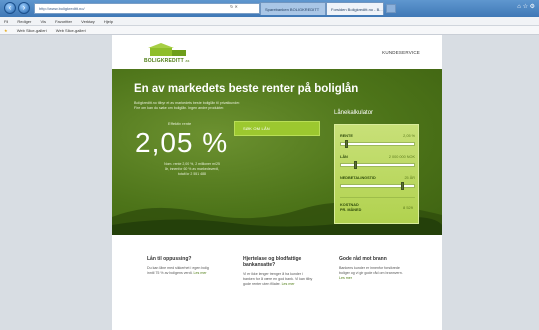  Describe the element at coordinates (355, 165) in the screenshot. I see `lan-slider-handle` at that location.